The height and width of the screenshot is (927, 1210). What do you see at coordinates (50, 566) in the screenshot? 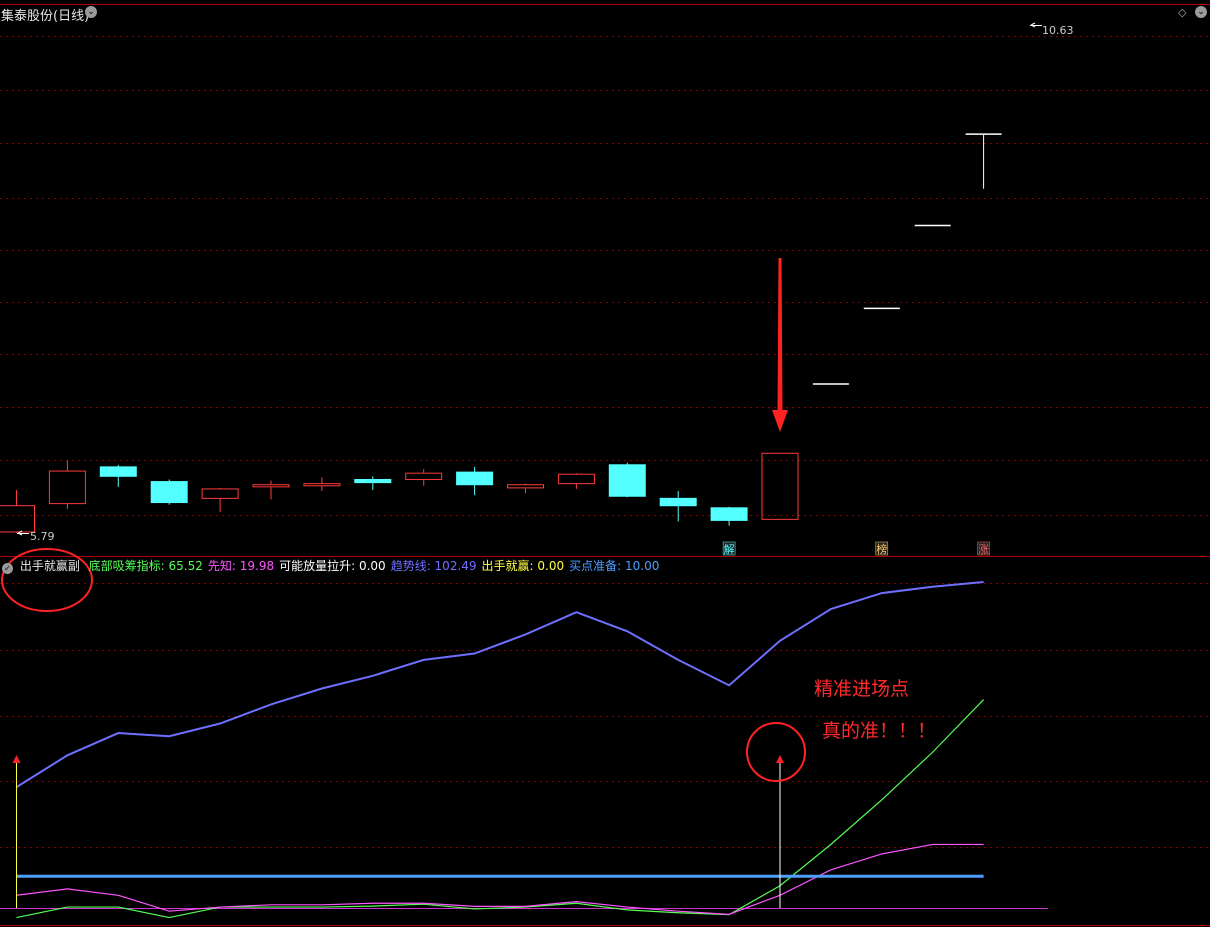
I see `indicator-name: 出手就赢副` at bounding box center [50, 566].